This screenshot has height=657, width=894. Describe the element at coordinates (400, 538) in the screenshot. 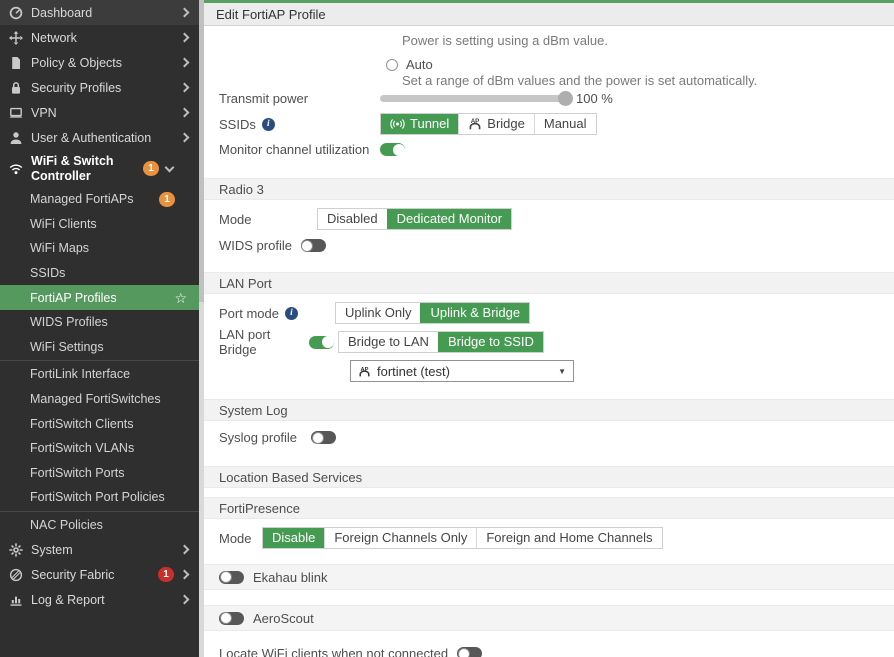

I see `fp-mode-option-foreign-channels-only: Foreign Channels Only` at that location.